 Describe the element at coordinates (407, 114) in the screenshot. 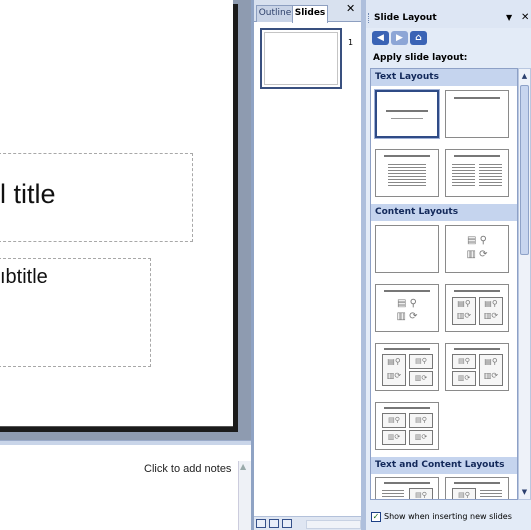

I see `layout-title-slide` at that location.